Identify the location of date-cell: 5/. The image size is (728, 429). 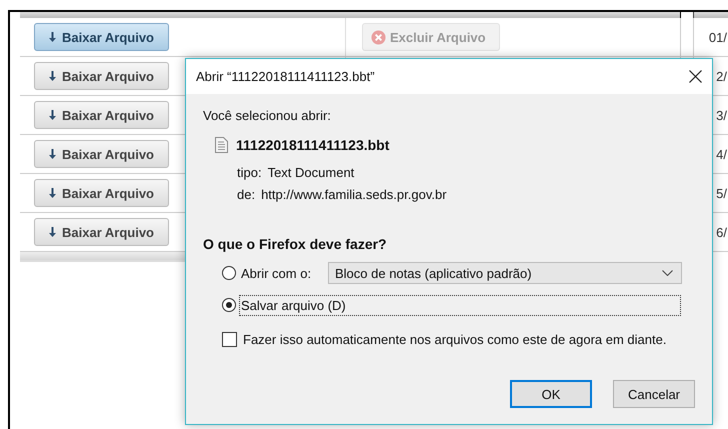
(721, 193).